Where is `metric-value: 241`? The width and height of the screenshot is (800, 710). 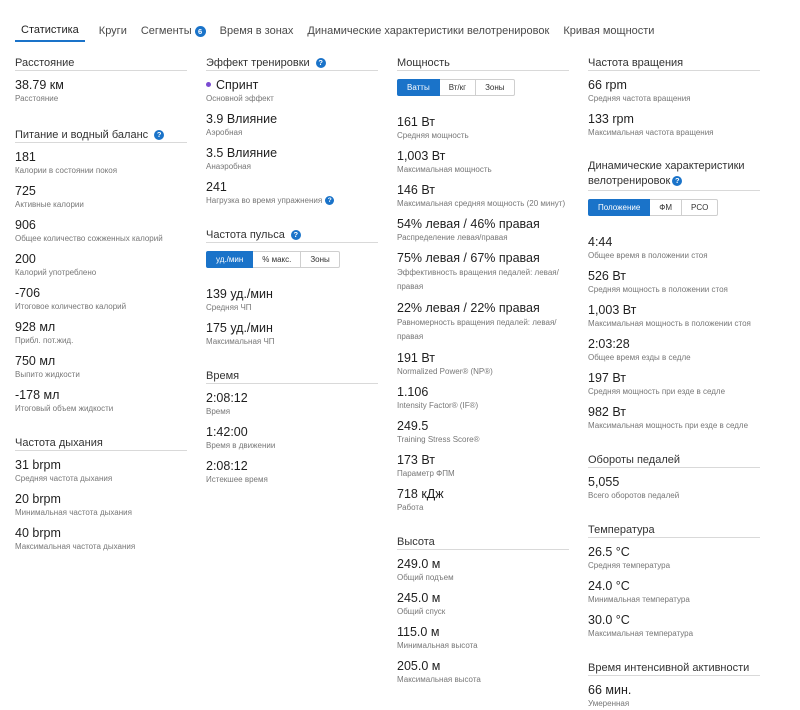
metric-value: 241 is located at coordinates (216, 187).